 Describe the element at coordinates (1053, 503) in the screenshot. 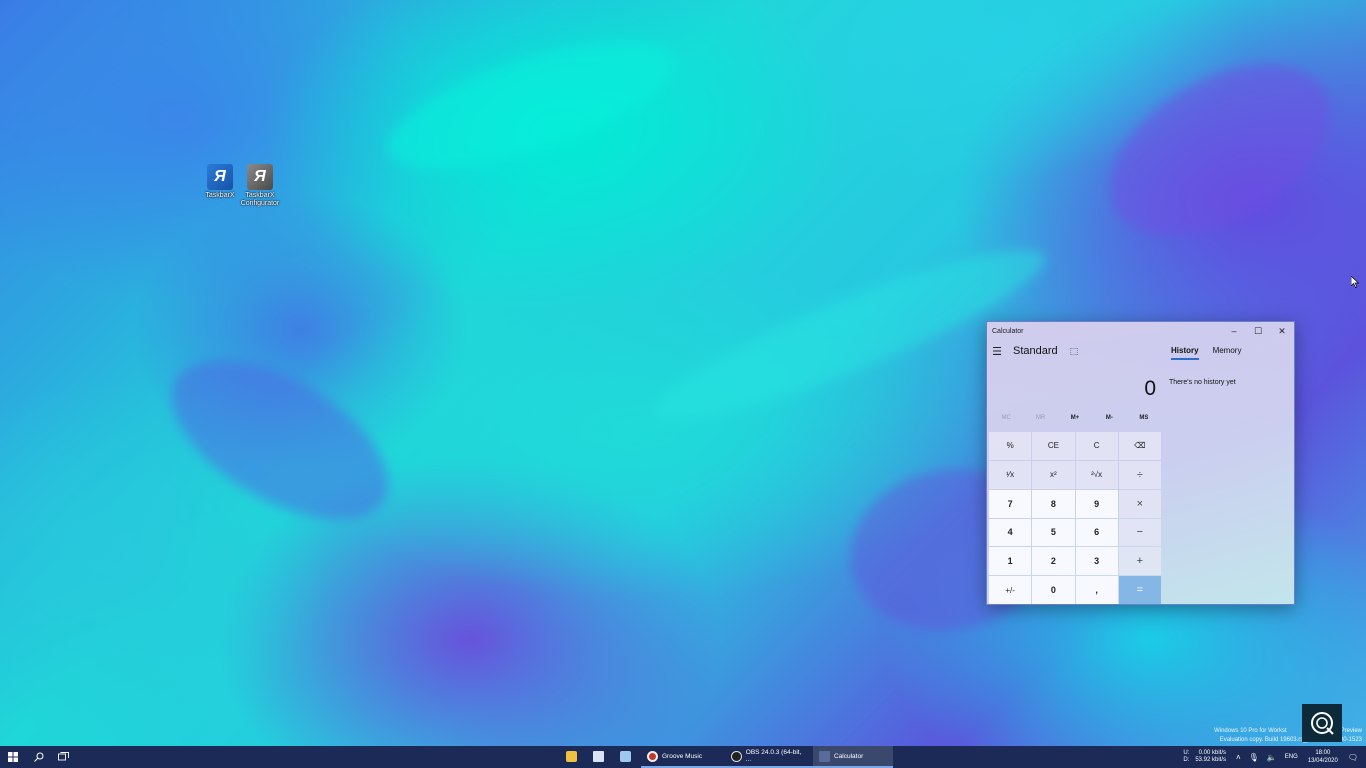

I see `digit-8-button: 8` at that location.